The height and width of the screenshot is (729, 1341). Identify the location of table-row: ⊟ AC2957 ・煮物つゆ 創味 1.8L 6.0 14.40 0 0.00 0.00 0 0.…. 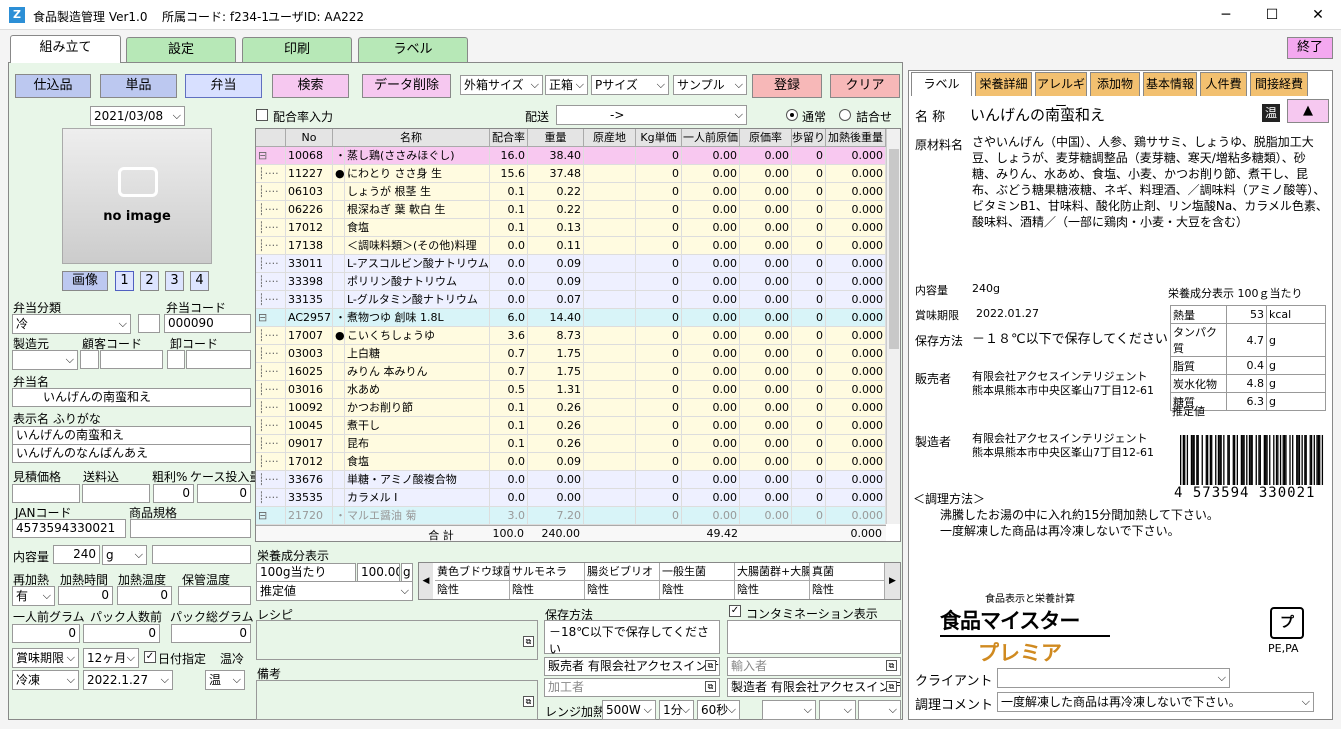
(571, 318).